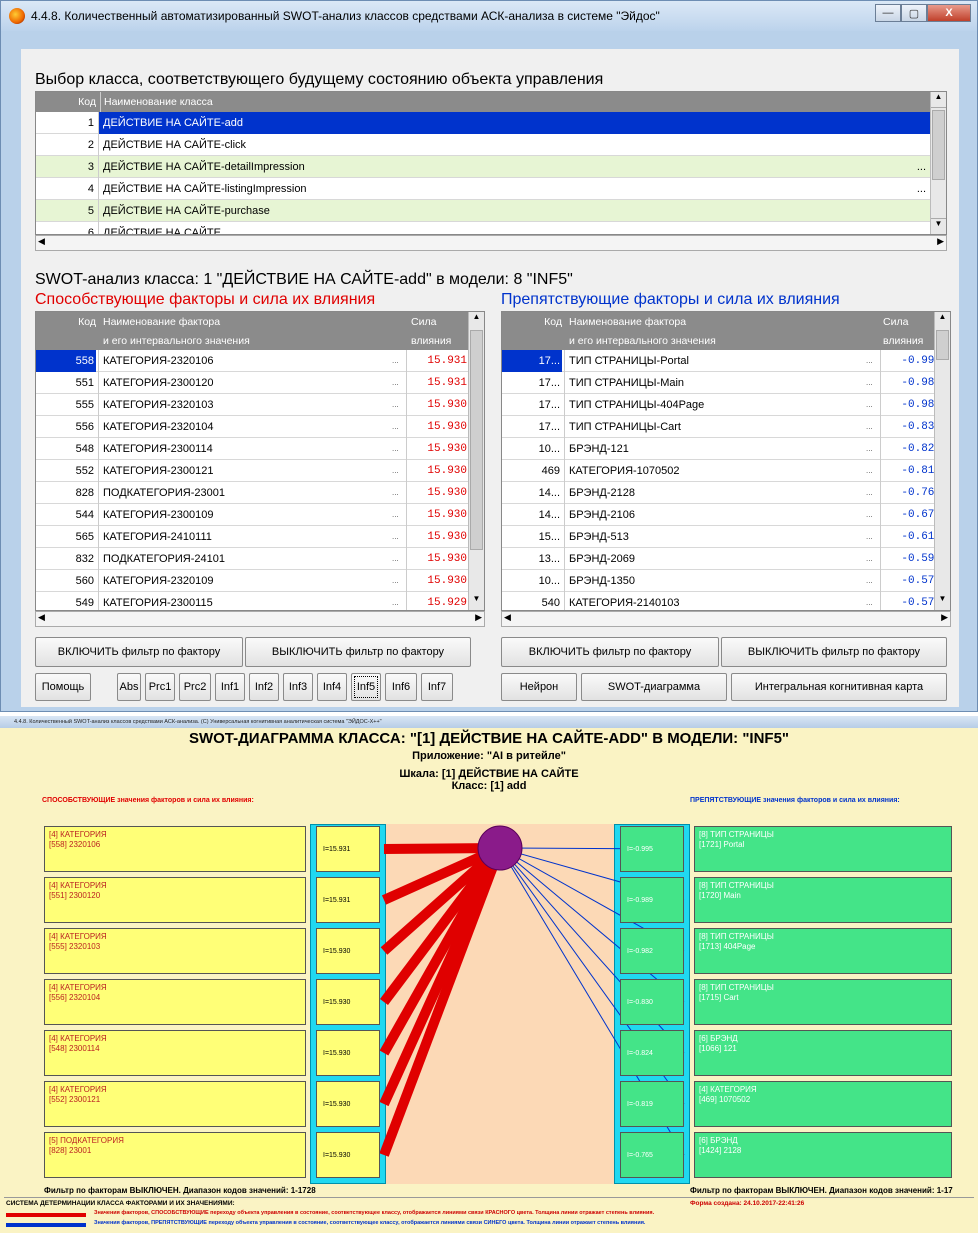 This screenshot has height=1233, width=978. Describe the element at coordinates (298, 687) in the screenshot. I see `model-button-inf3: Inf3` at that location.